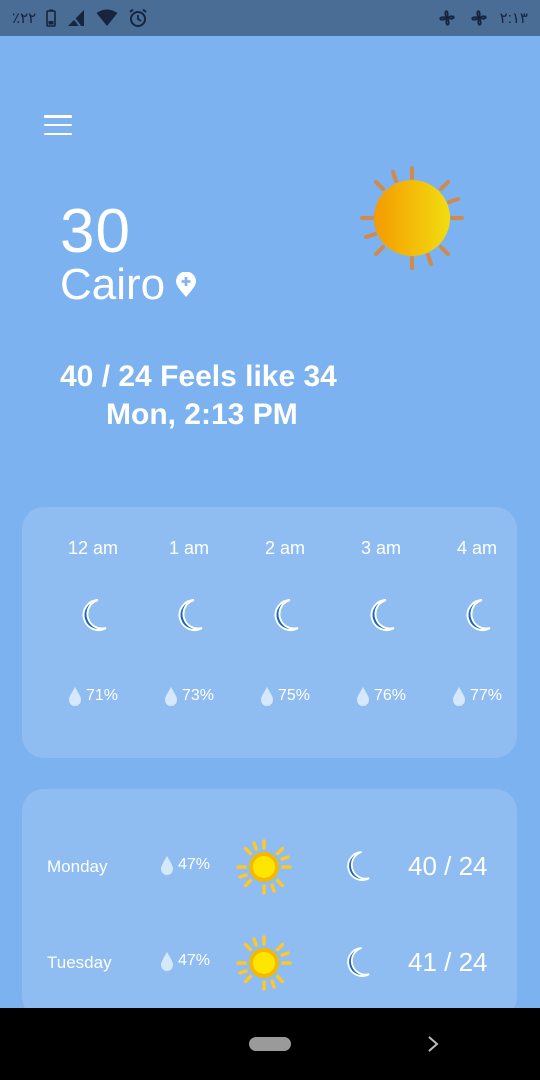 The height and width of the screenshot is (1080, 540). I want to click on status-bar: ٪٢٢ ٢:١٣, so click(270, 18).